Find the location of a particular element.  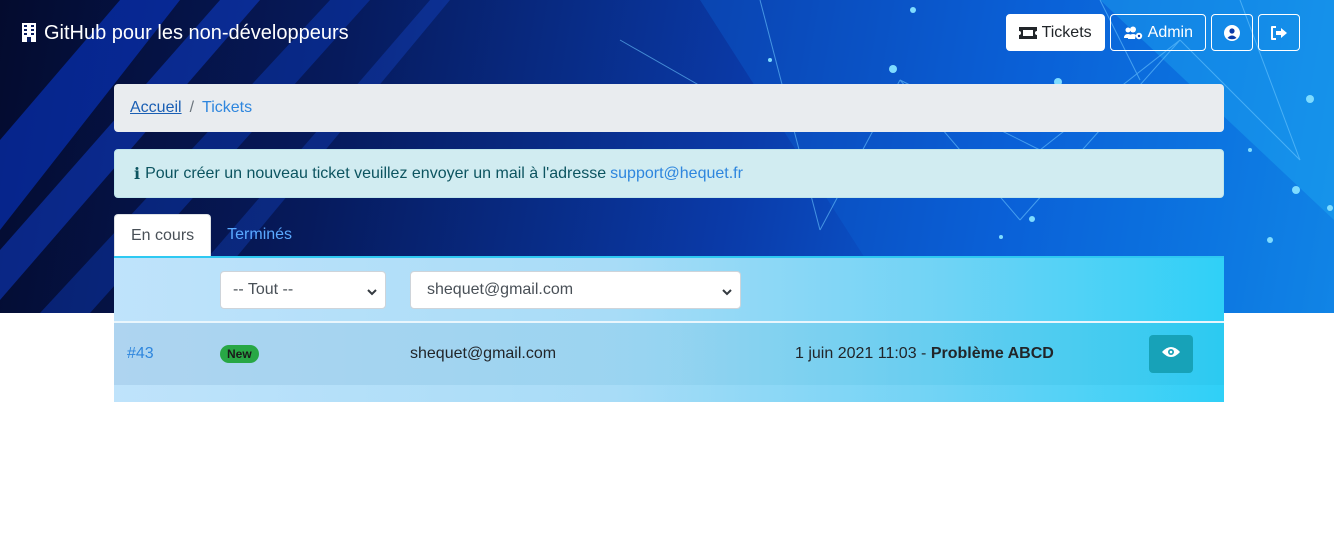

navbar-actions: Tickets Admin is located at coordinates (1152, 32).